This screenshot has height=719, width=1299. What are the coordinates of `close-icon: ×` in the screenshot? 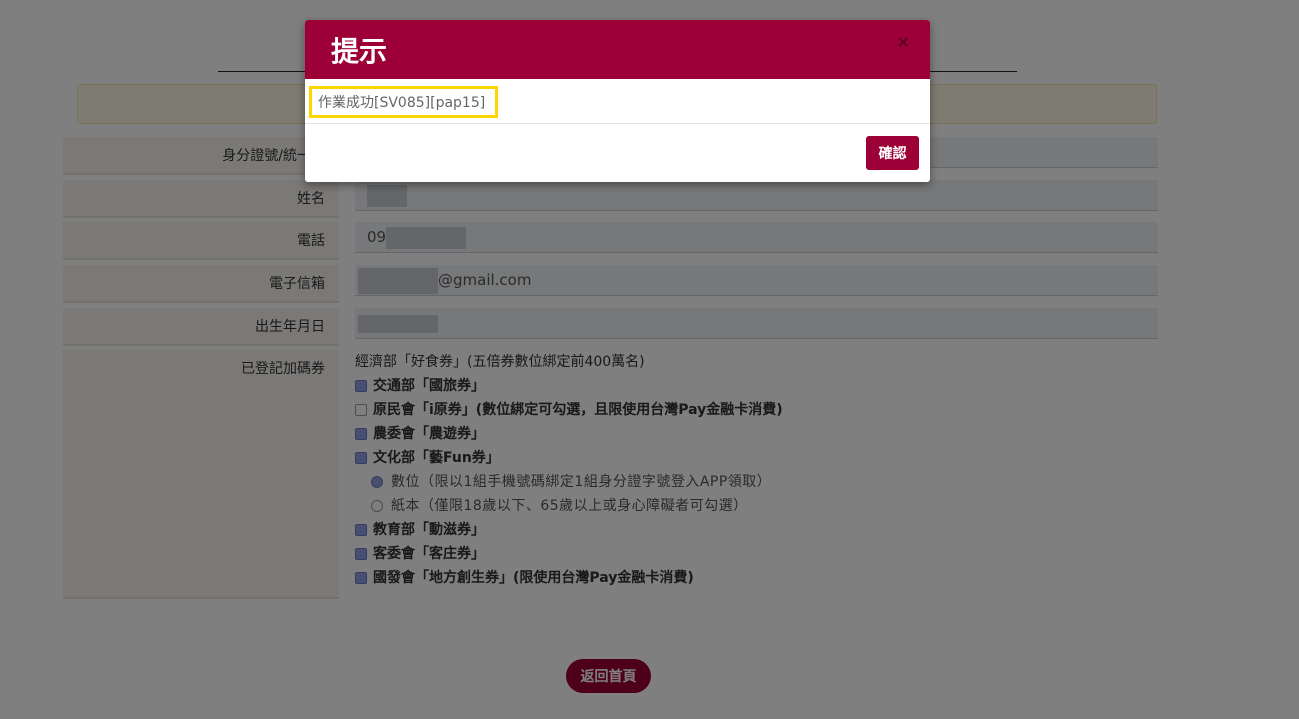 It's located at (903, 41).